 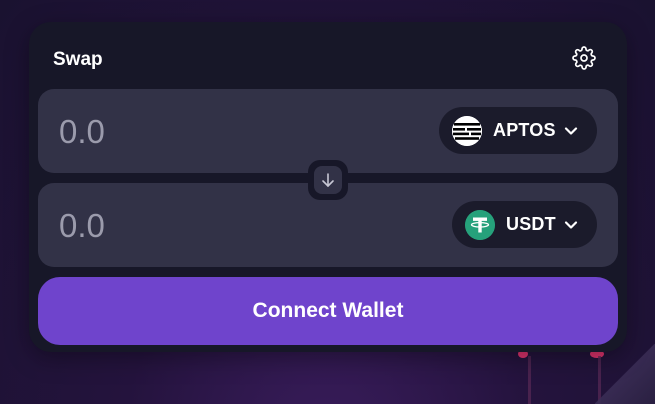 What do you see at coordinates (78, 59) in the screenshot?
I see `swap-title: Swap` at bounding box center [78, 59].